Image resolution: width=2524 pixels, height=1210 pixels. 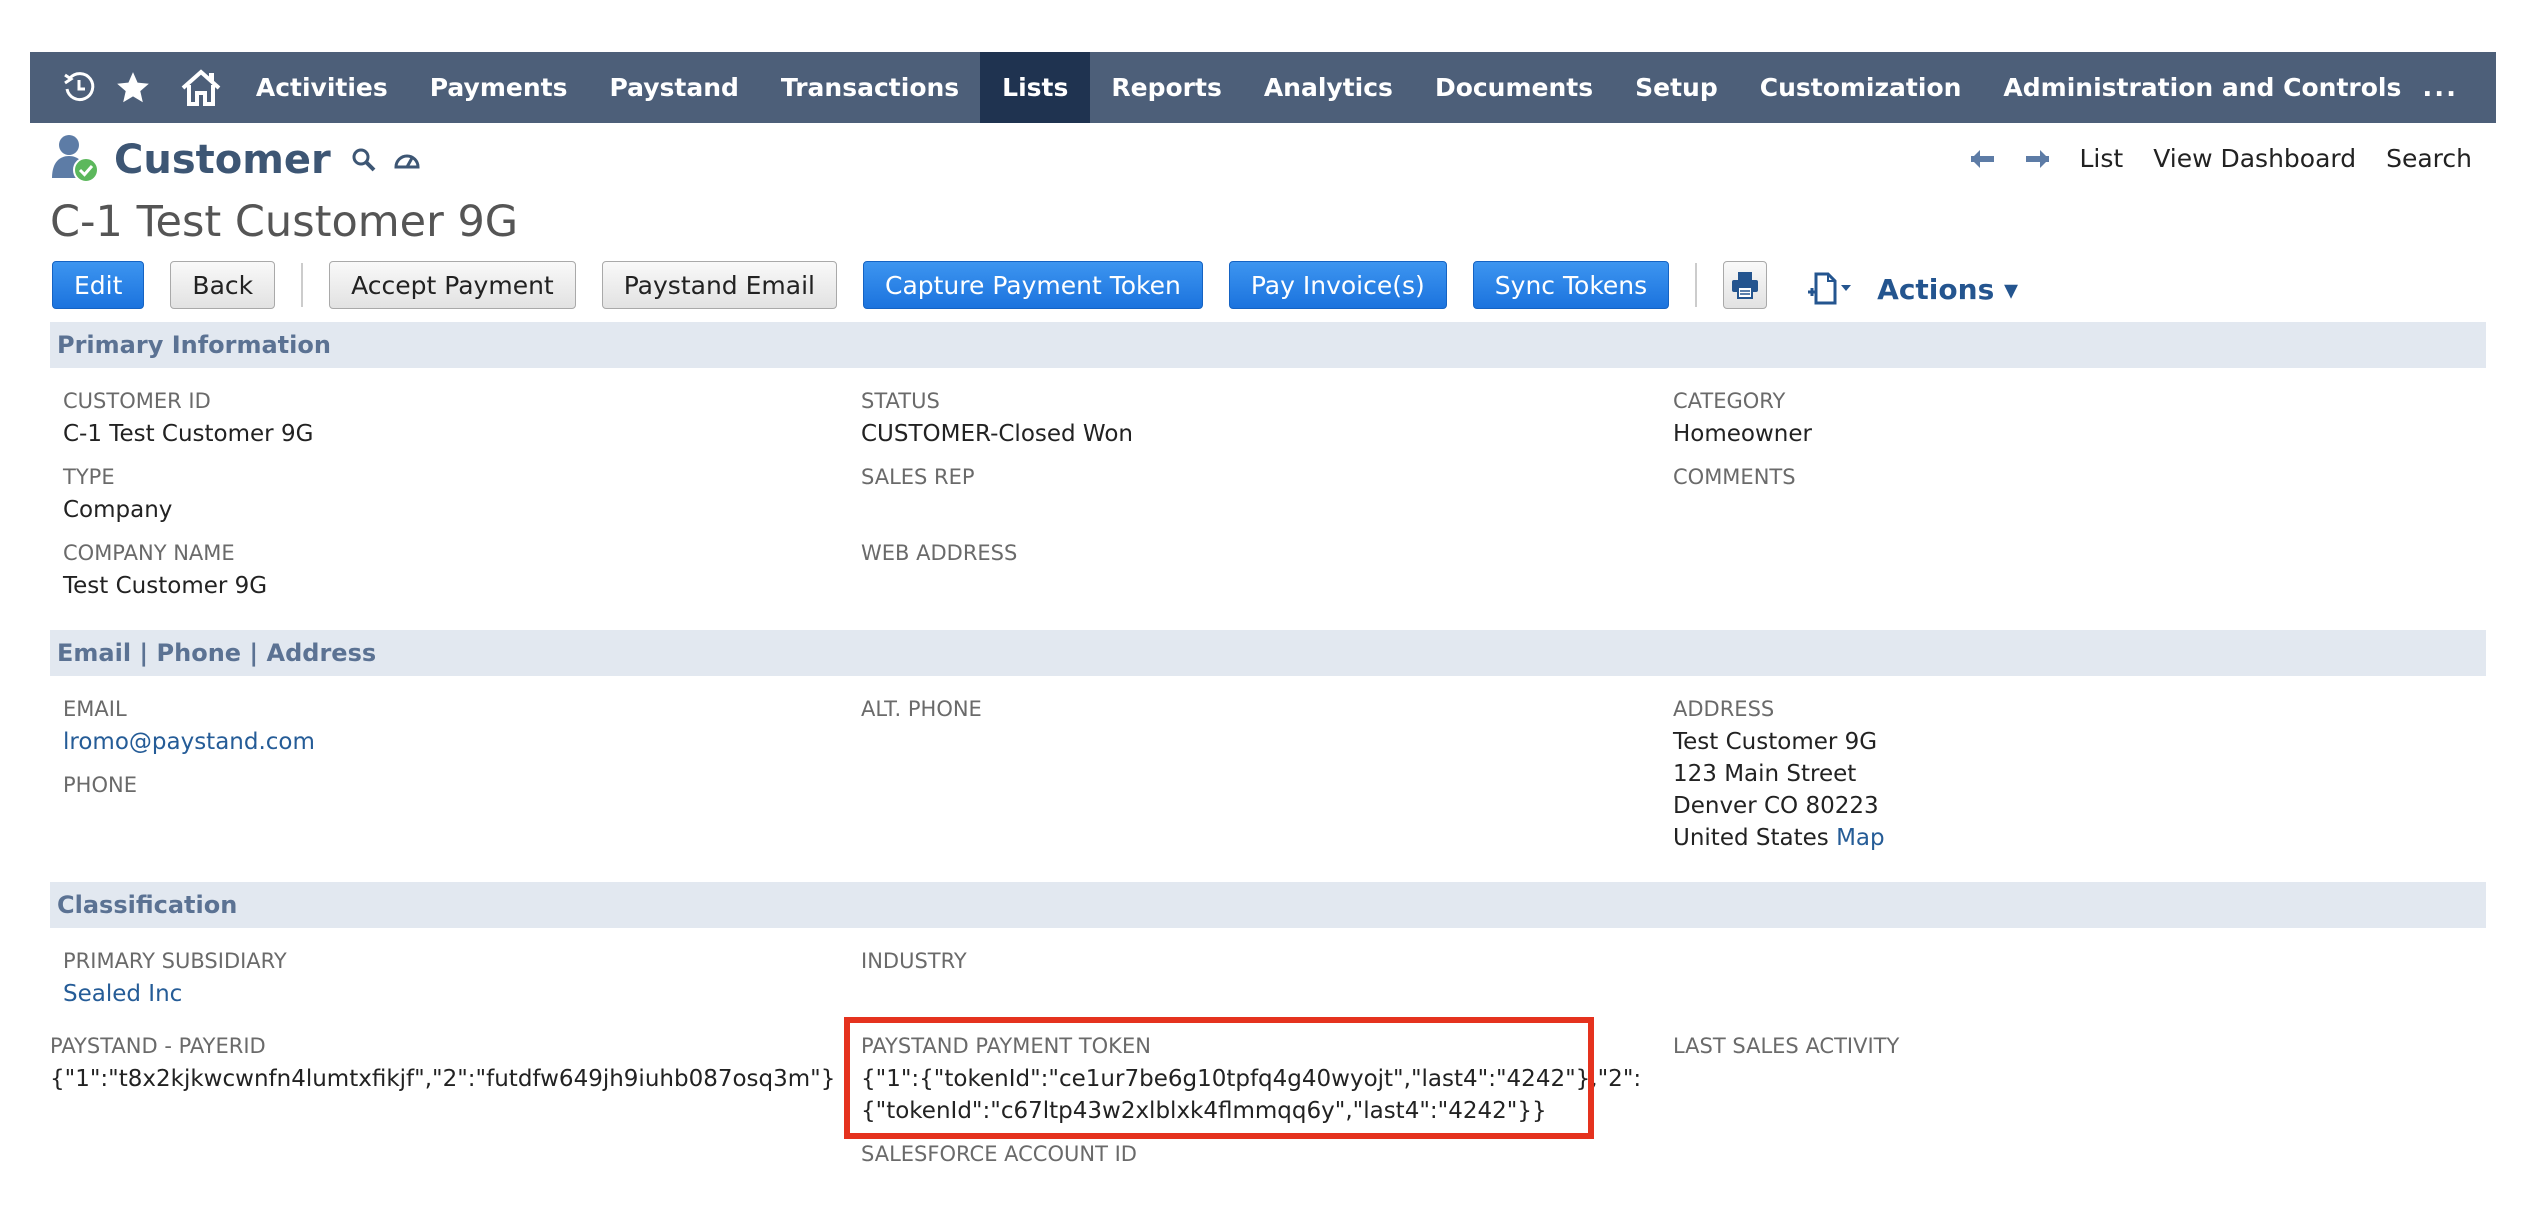 What do you see at coordinates (75, 160) in the screenshot?
I see `customer-record-icon` at bounding box center [75, 160].